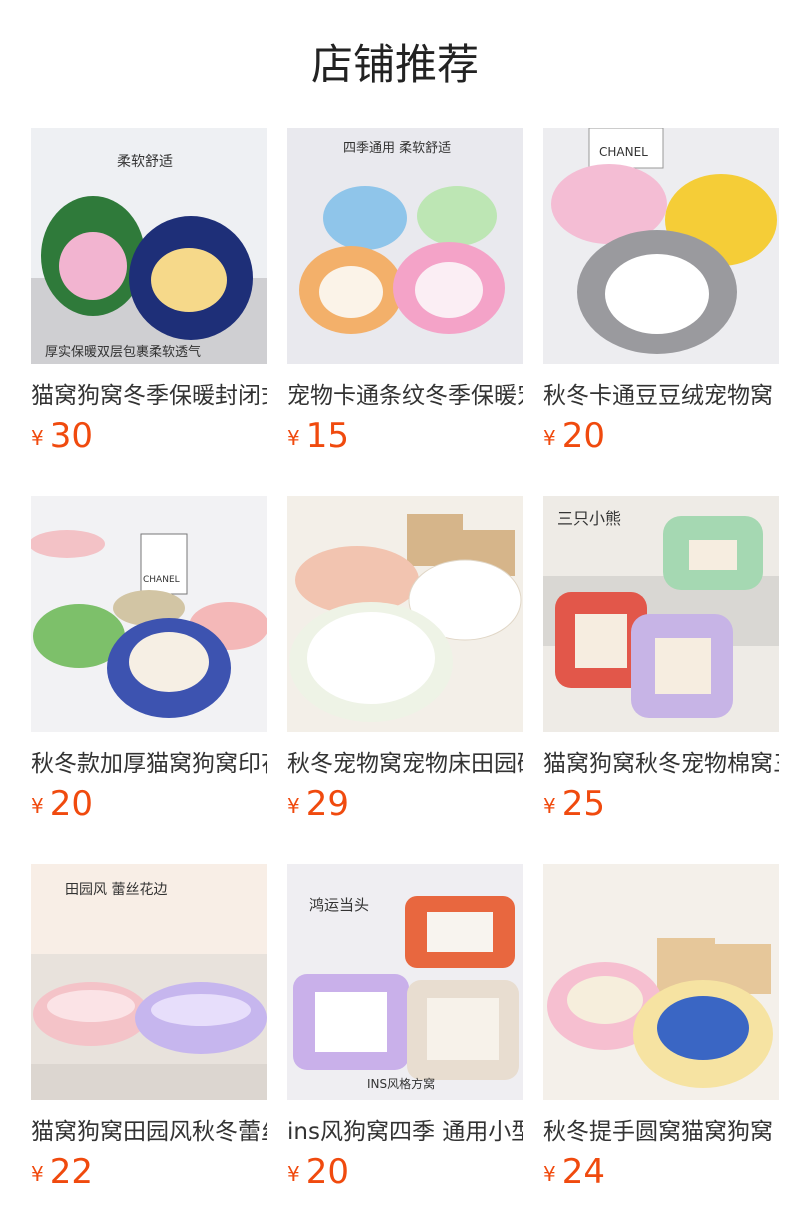 The image size is (790, 1232). I want to click on image-caption: 田园风 蕾丝花边, so click(116, 890).